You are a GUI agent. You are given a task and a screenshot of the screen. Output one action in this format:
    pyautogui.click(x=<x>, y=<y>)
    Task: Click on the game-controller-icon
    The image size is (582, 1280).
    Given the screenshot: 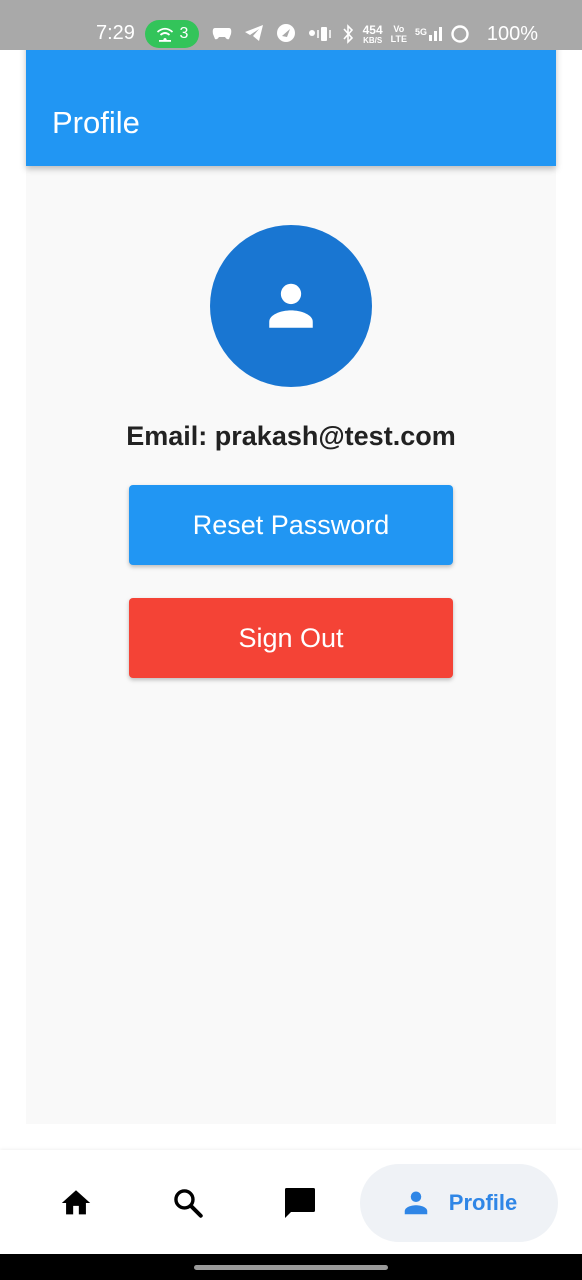 What is the action you would take?
    pyautogui.click(x=222, y=34)
    